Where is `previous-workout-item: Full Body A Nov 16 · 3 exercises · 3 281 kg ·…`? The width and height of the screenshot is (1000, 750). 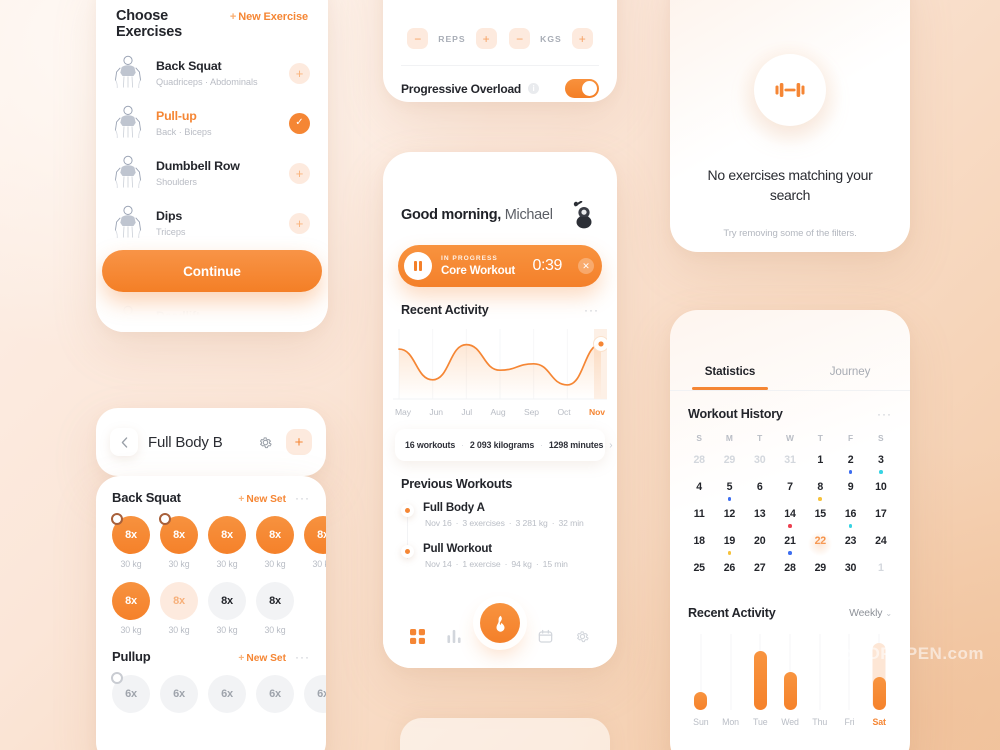
previous-workout-item: Full Body A Nov 16 · 3 exercises · 3 281 kg ·… is located at coordinates (500, 514).